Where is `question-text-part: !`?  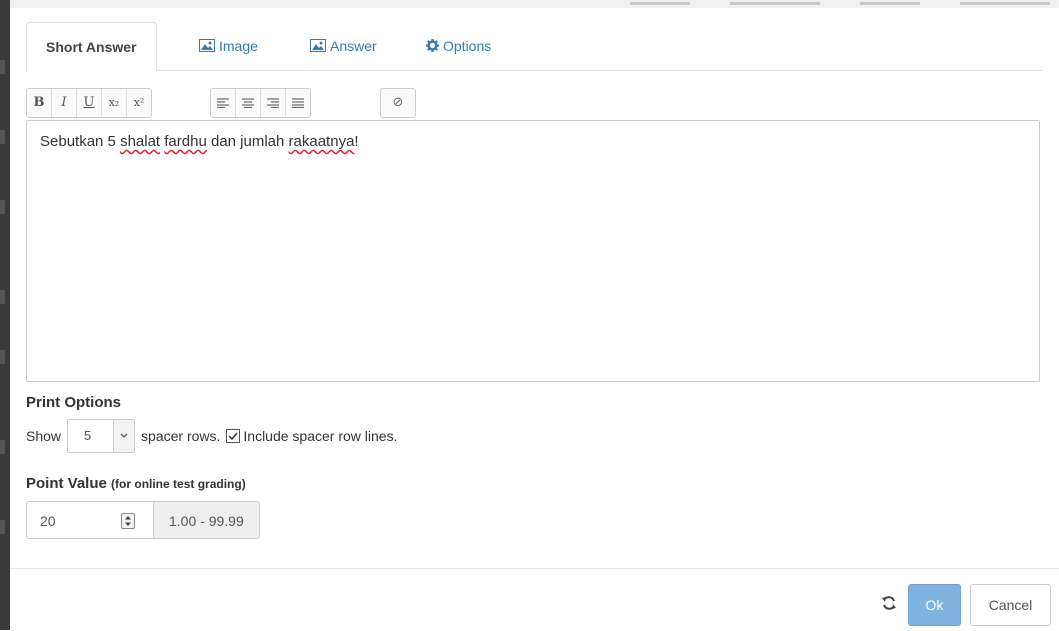 question-text-part: ! is located at coordinates (356, 141).